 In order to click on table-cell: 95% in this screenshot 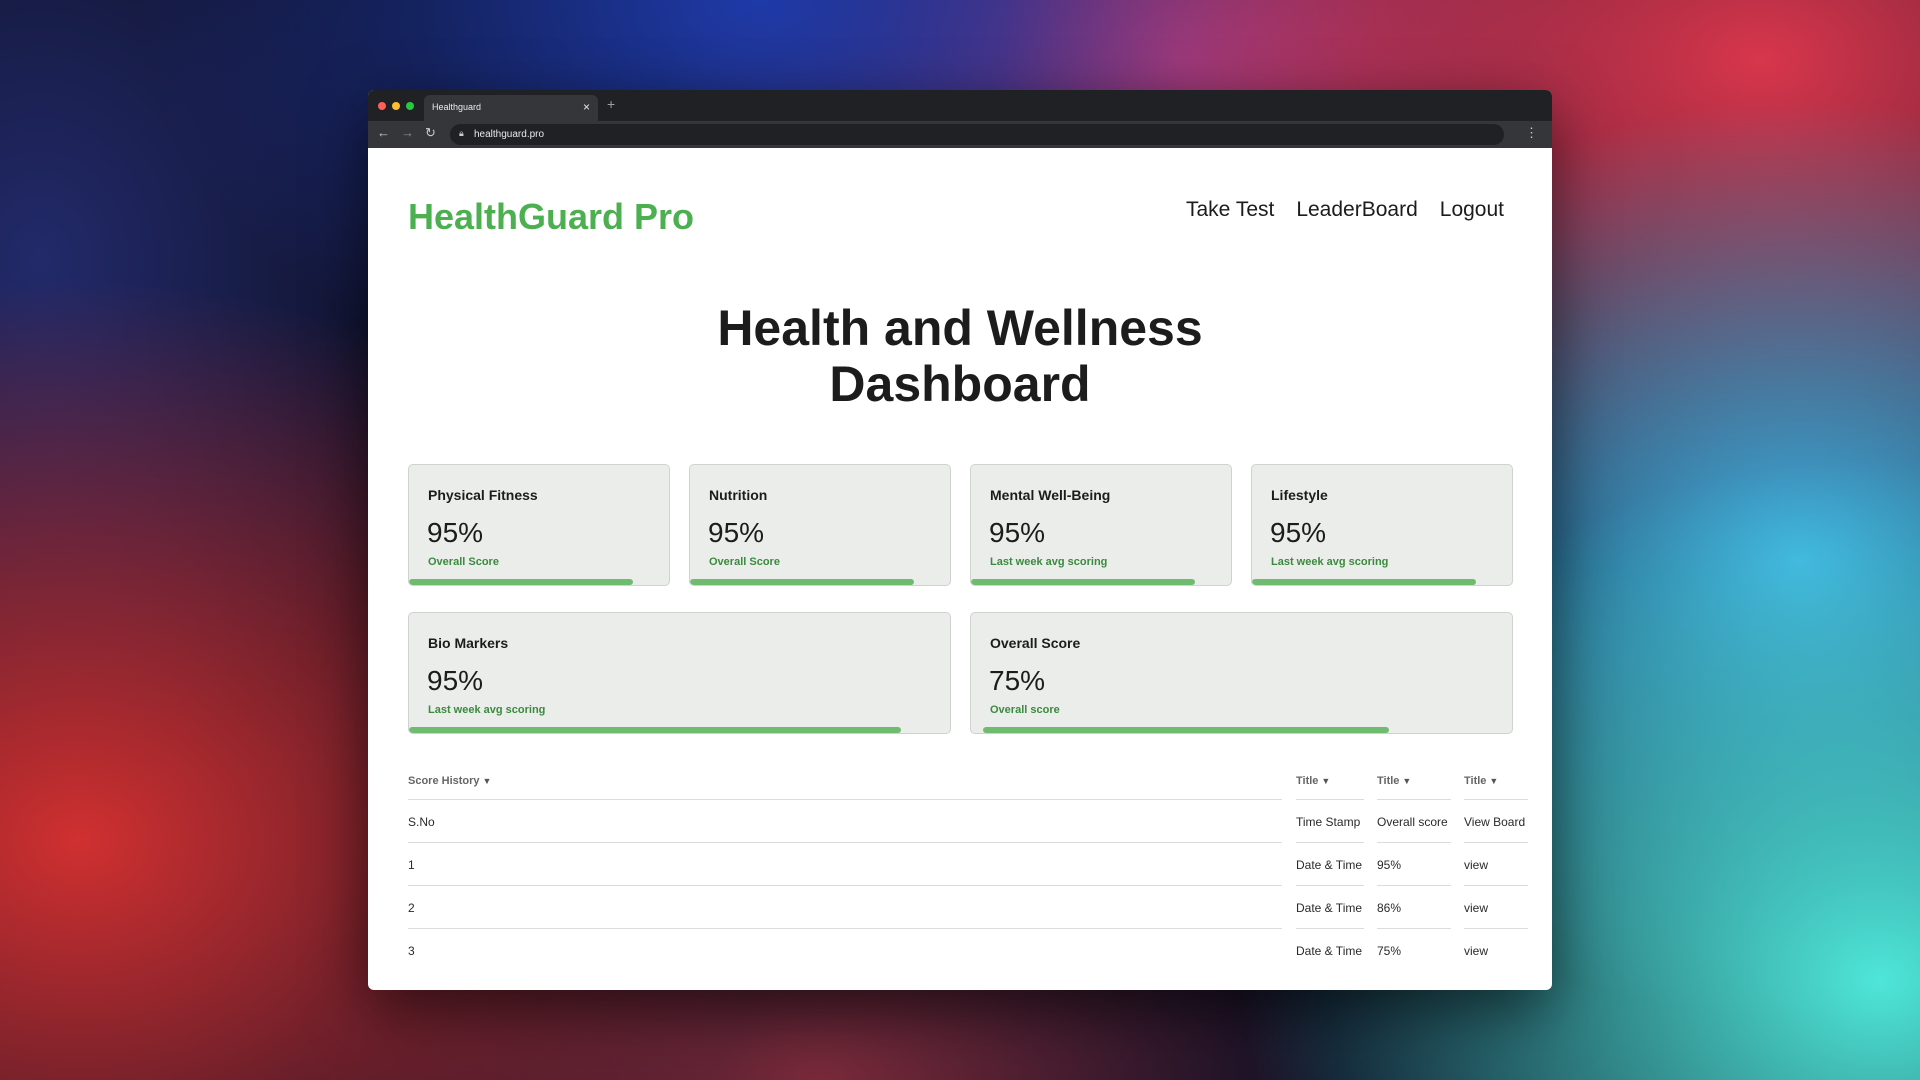, I will do `click(1414, 864)`.